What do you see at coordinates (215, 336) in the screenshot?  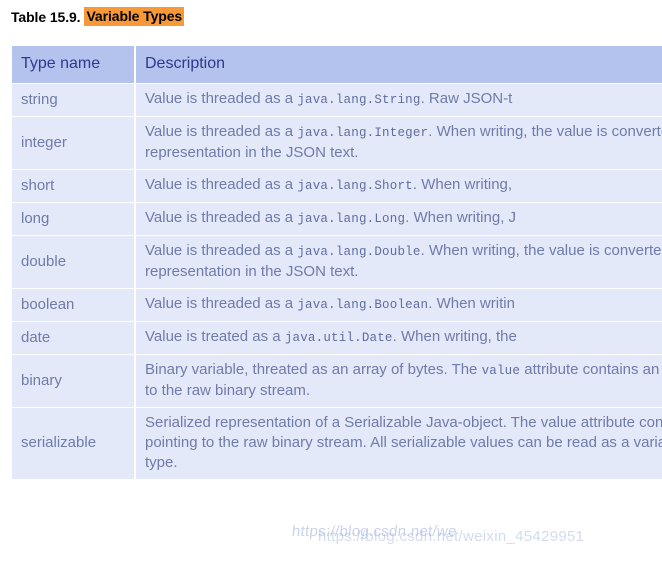 I see `description-text: Value is treated as a` at bounding box center [215, 336].